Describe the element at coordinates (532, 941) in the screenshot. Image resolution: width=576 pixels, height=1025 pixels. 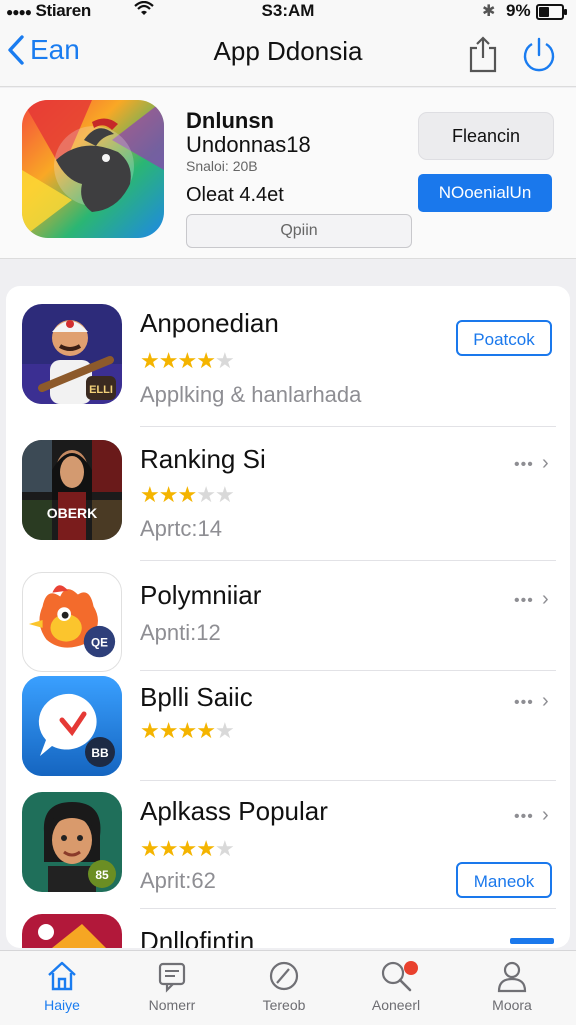
I see `download-progress-indicator` at that location.